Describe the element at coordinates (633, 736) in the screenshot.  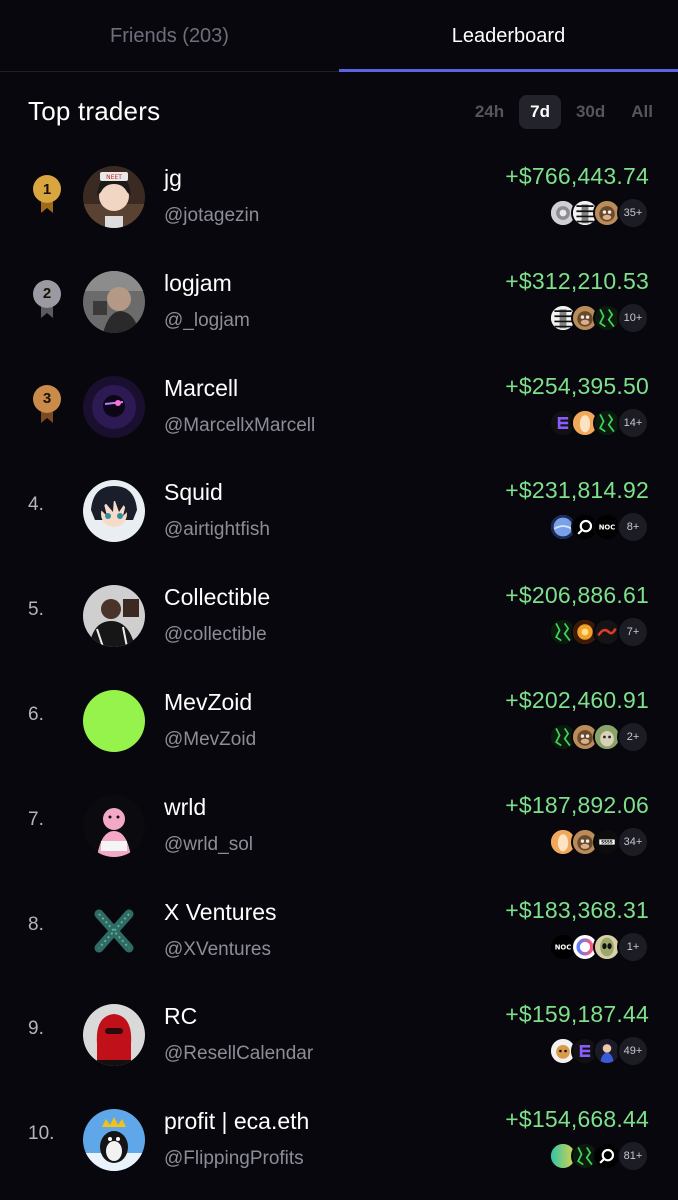
I see `more-tokens-count: 2+` at that location.